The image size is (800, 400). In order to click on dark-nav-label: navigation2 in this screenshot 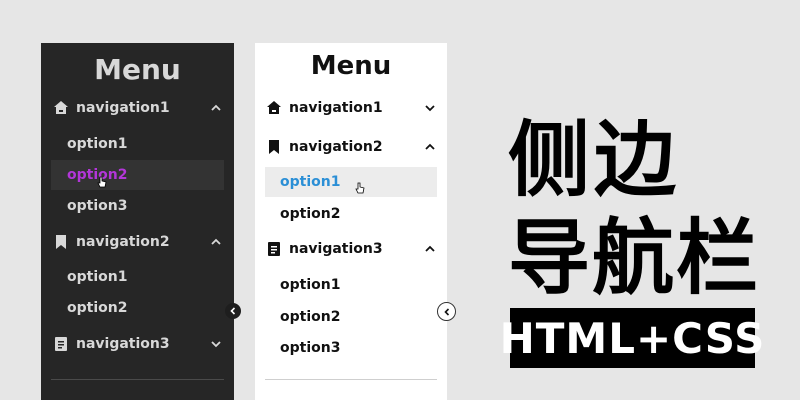, I will do `click(123, 242)`.